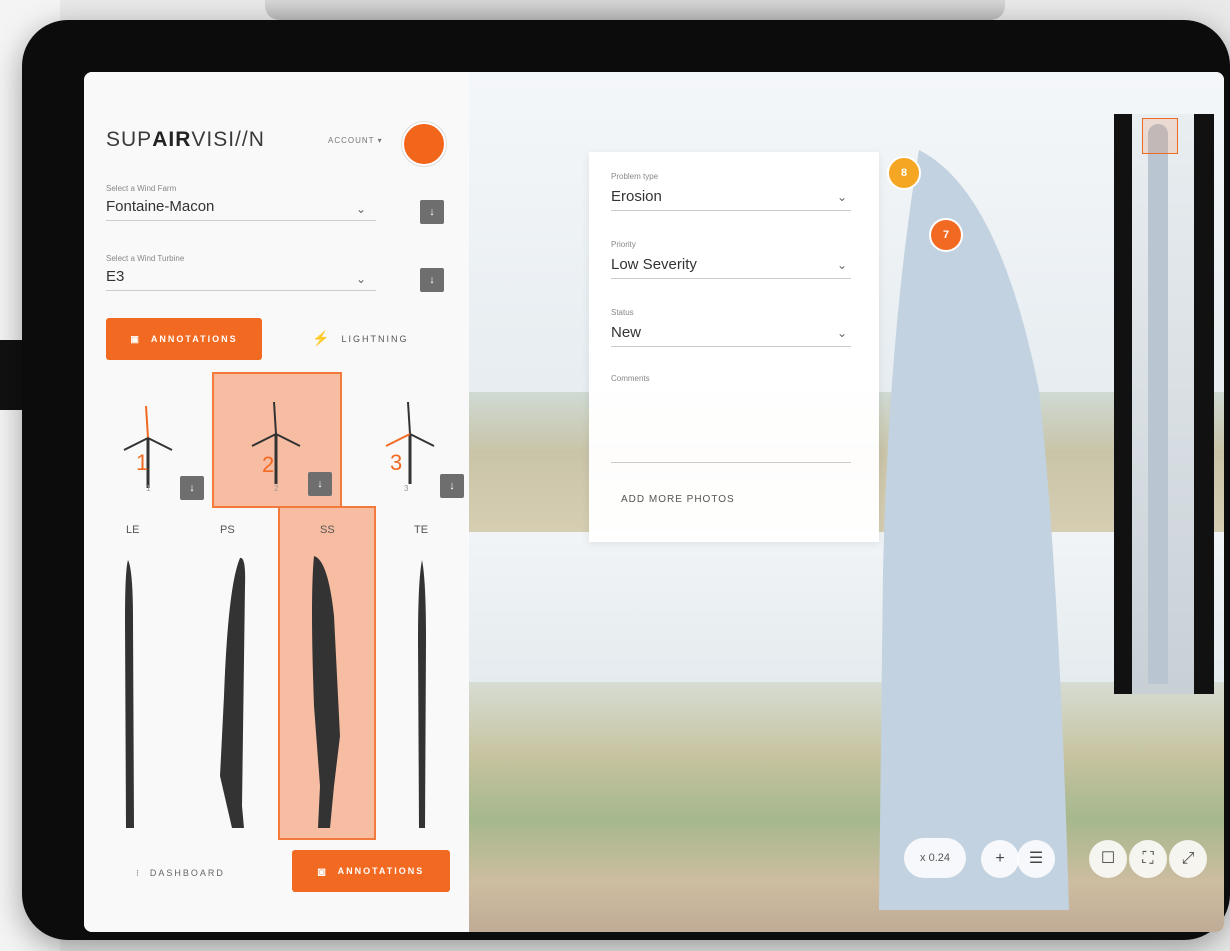  Describe the element at coordinates (142, 462) in the screenshot. I see `turbine-1-number: 1` at that location.